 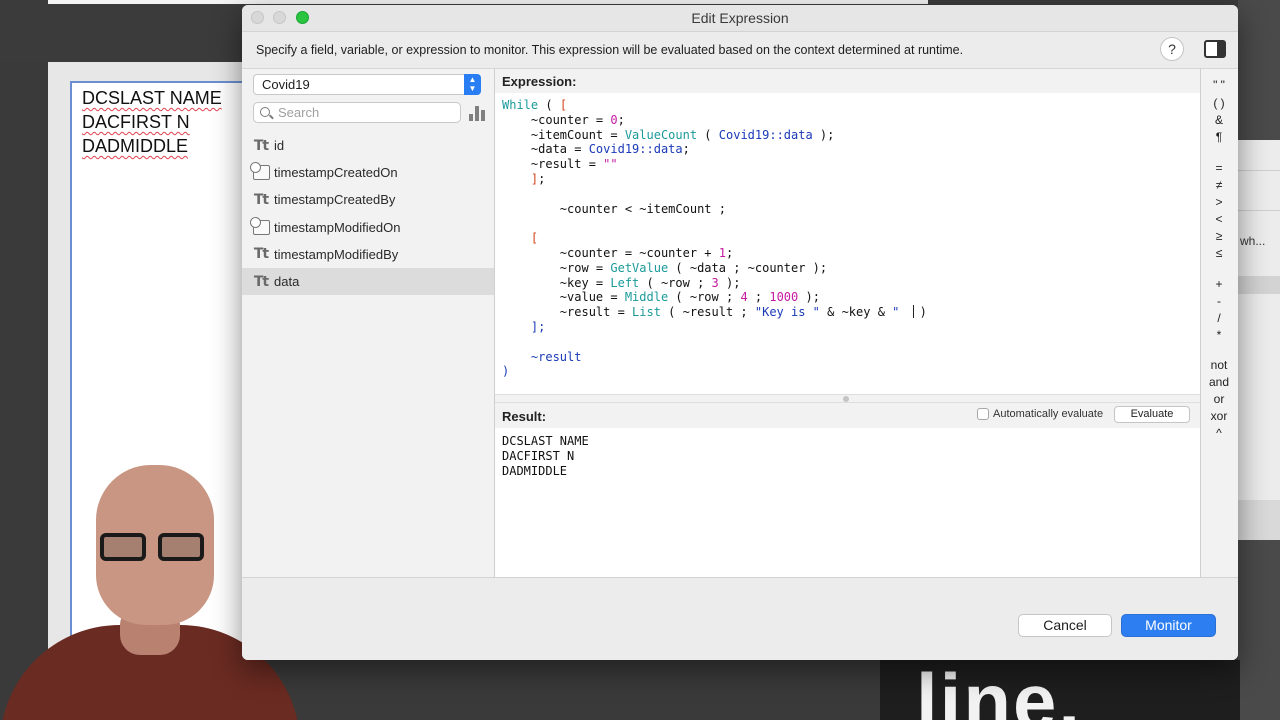 I want to click on monitor-button: Monitor, so click(x=1168, y=625).